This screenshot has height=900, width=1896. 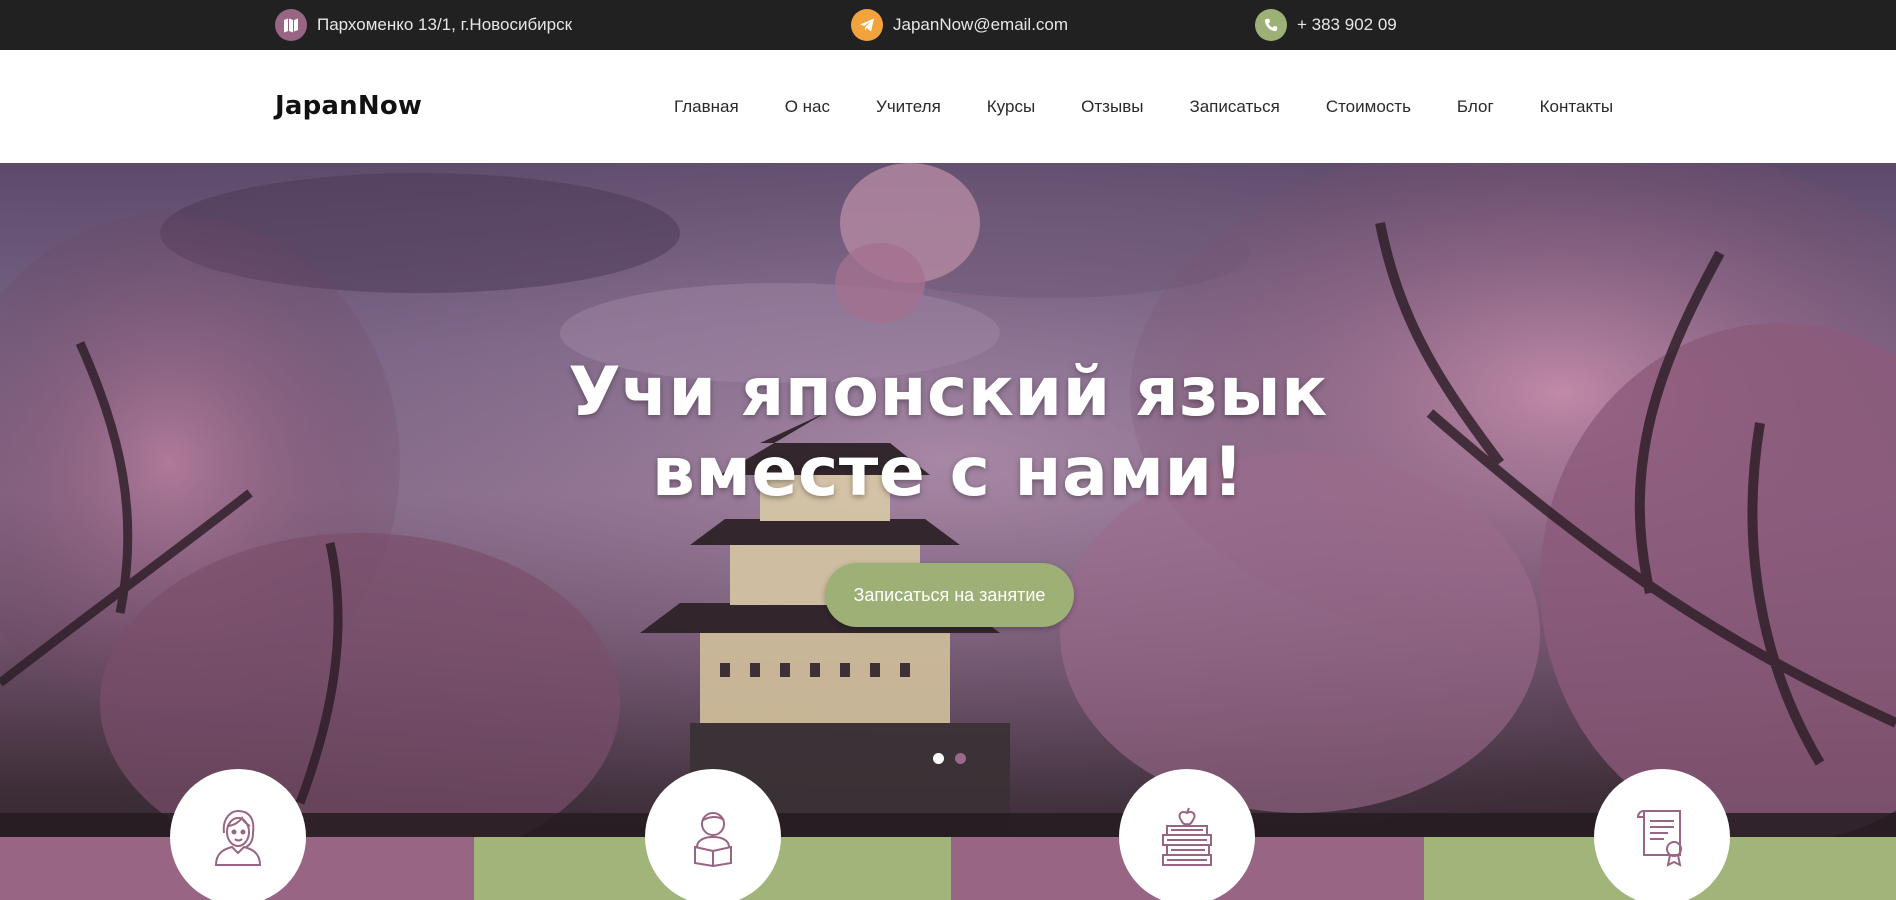 I want to click on phone-info: + 383 902 09, so click(x=1326, y=25).